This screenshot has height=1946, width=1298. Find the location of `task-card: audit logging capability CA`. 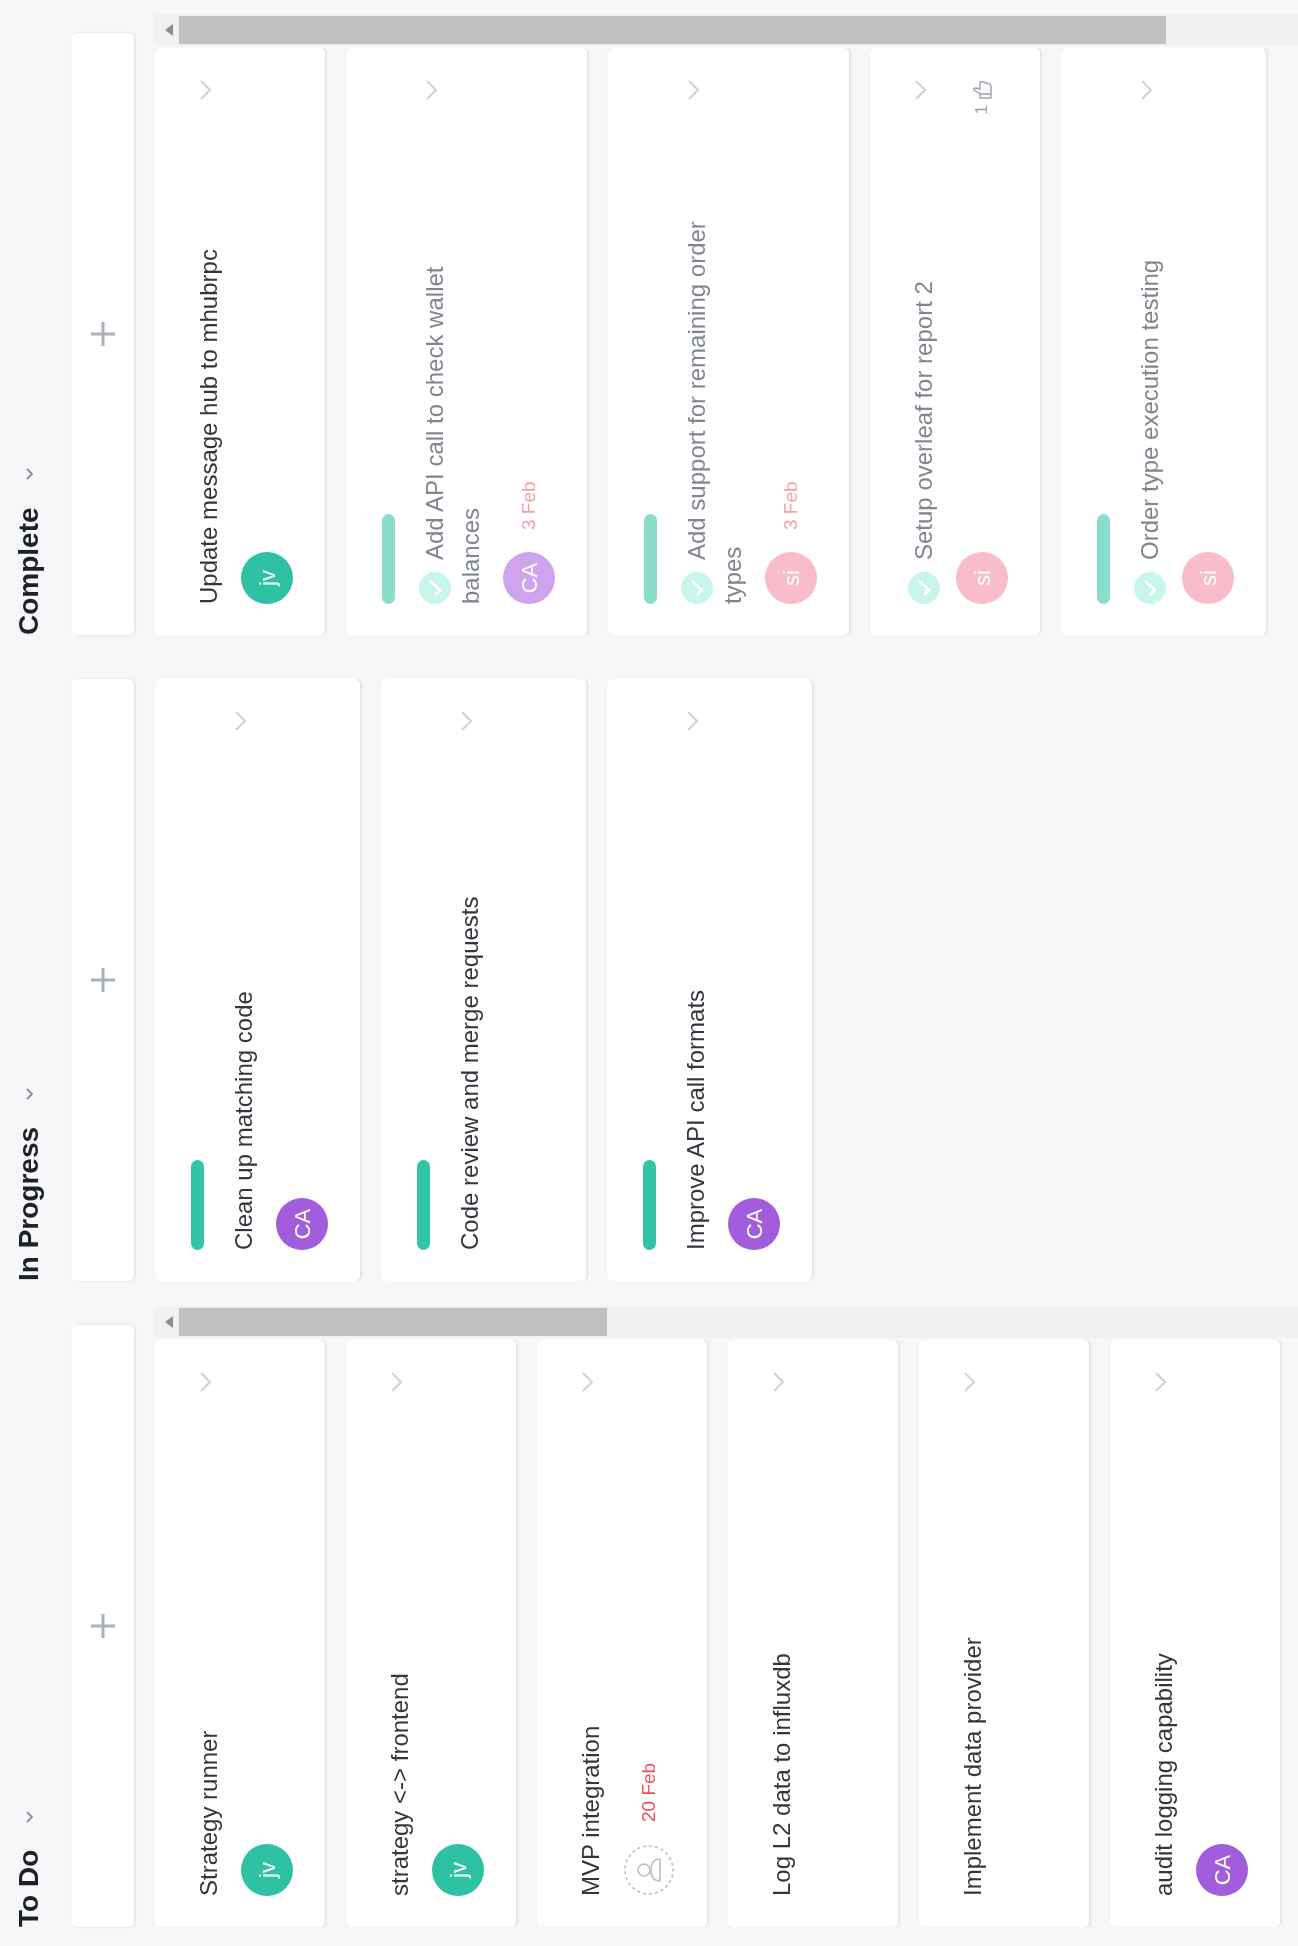

task-card: audit logging capability CA is located at coordinates (1195, 1633).